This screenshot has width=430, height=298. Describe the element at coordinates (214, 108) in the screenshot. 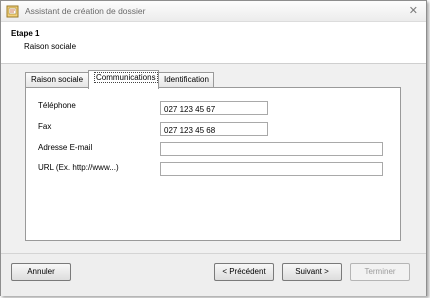

I see `phone-field` at that location.